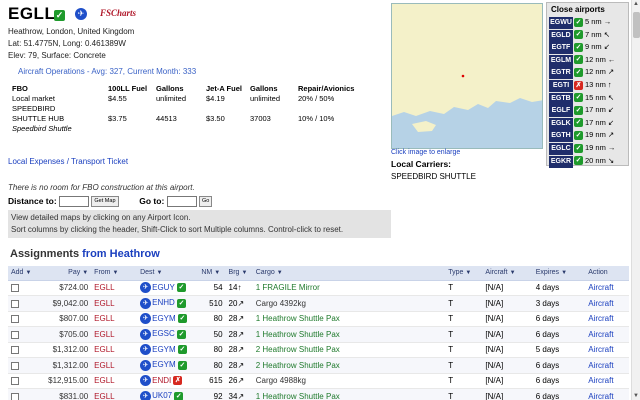  Describe the element at coordinates (588, 73) in the screenshot. I see `close-airport-row: EGTR ✓ 12 nm ↗` at that location.